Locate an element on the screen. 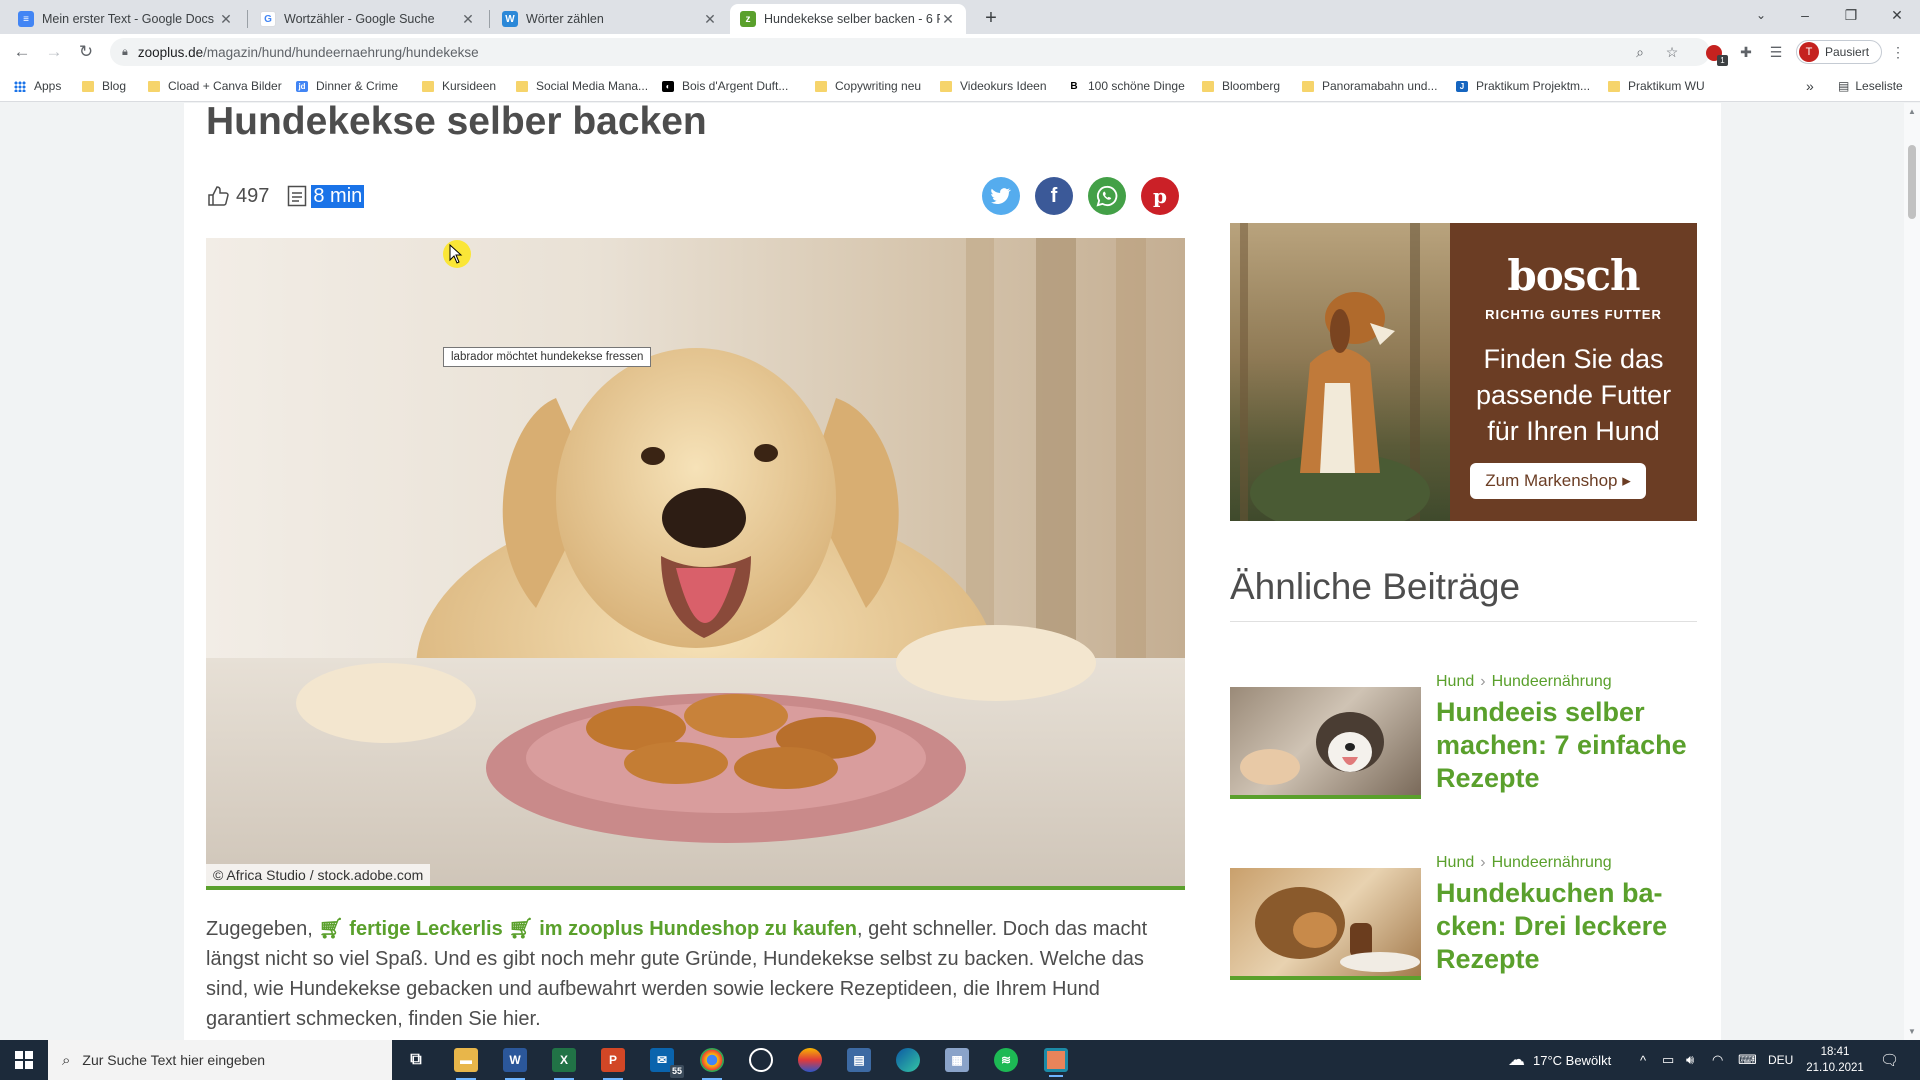 Image resolution: width=1920 pixels, height=1080 pixels. file-explorer-icon: ▬ is located at coordinates (466, 1064).